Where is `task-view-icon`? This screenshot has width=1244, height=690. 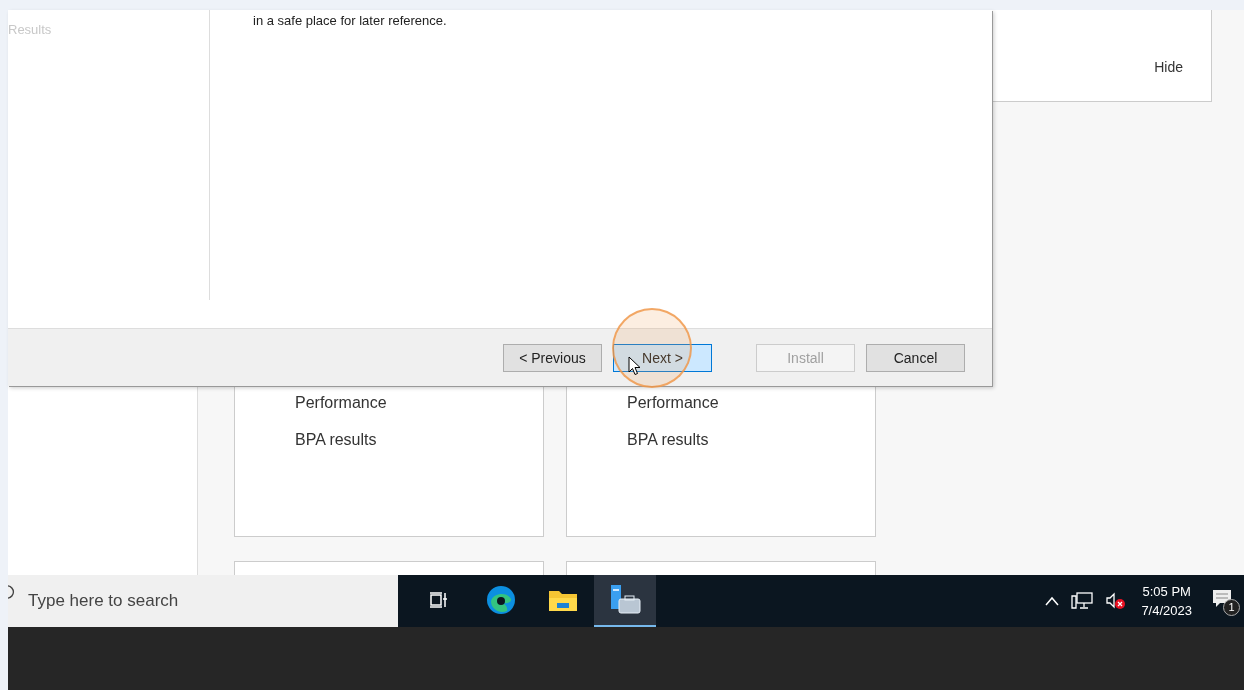 task-view-icon is located at coordinates (439, 600).